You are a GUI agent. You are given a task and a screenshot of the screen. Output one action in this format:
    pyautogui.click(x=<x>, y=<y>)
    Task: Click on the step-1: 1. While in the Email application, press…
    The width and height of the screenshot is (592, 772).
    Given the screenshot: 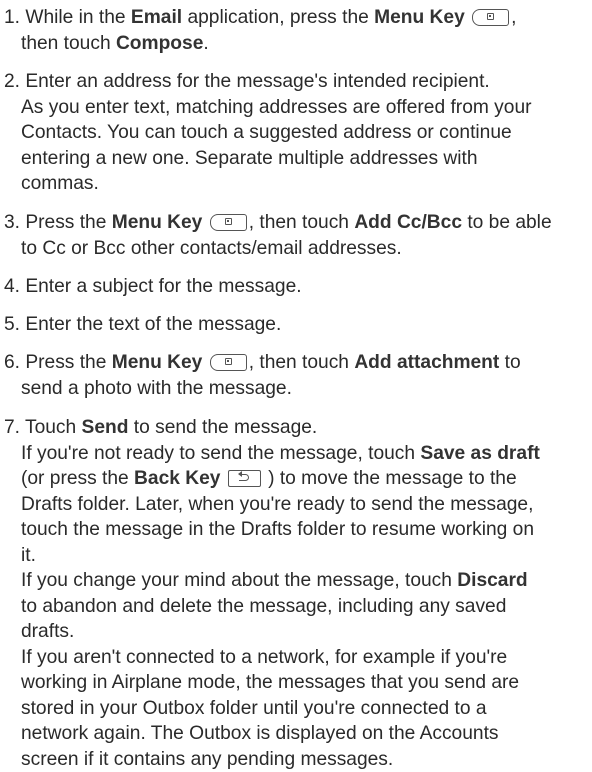 What is the action you would take?
    pyautogui.click(x=296, y=30)
    